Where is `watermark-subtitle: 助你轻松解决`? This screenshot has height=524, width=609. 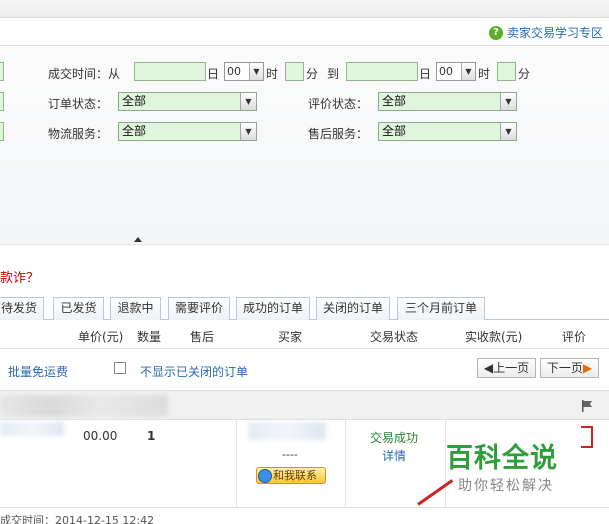
watermark-subtitle: 助你轻松解决 is located at coordinates (506, 486).